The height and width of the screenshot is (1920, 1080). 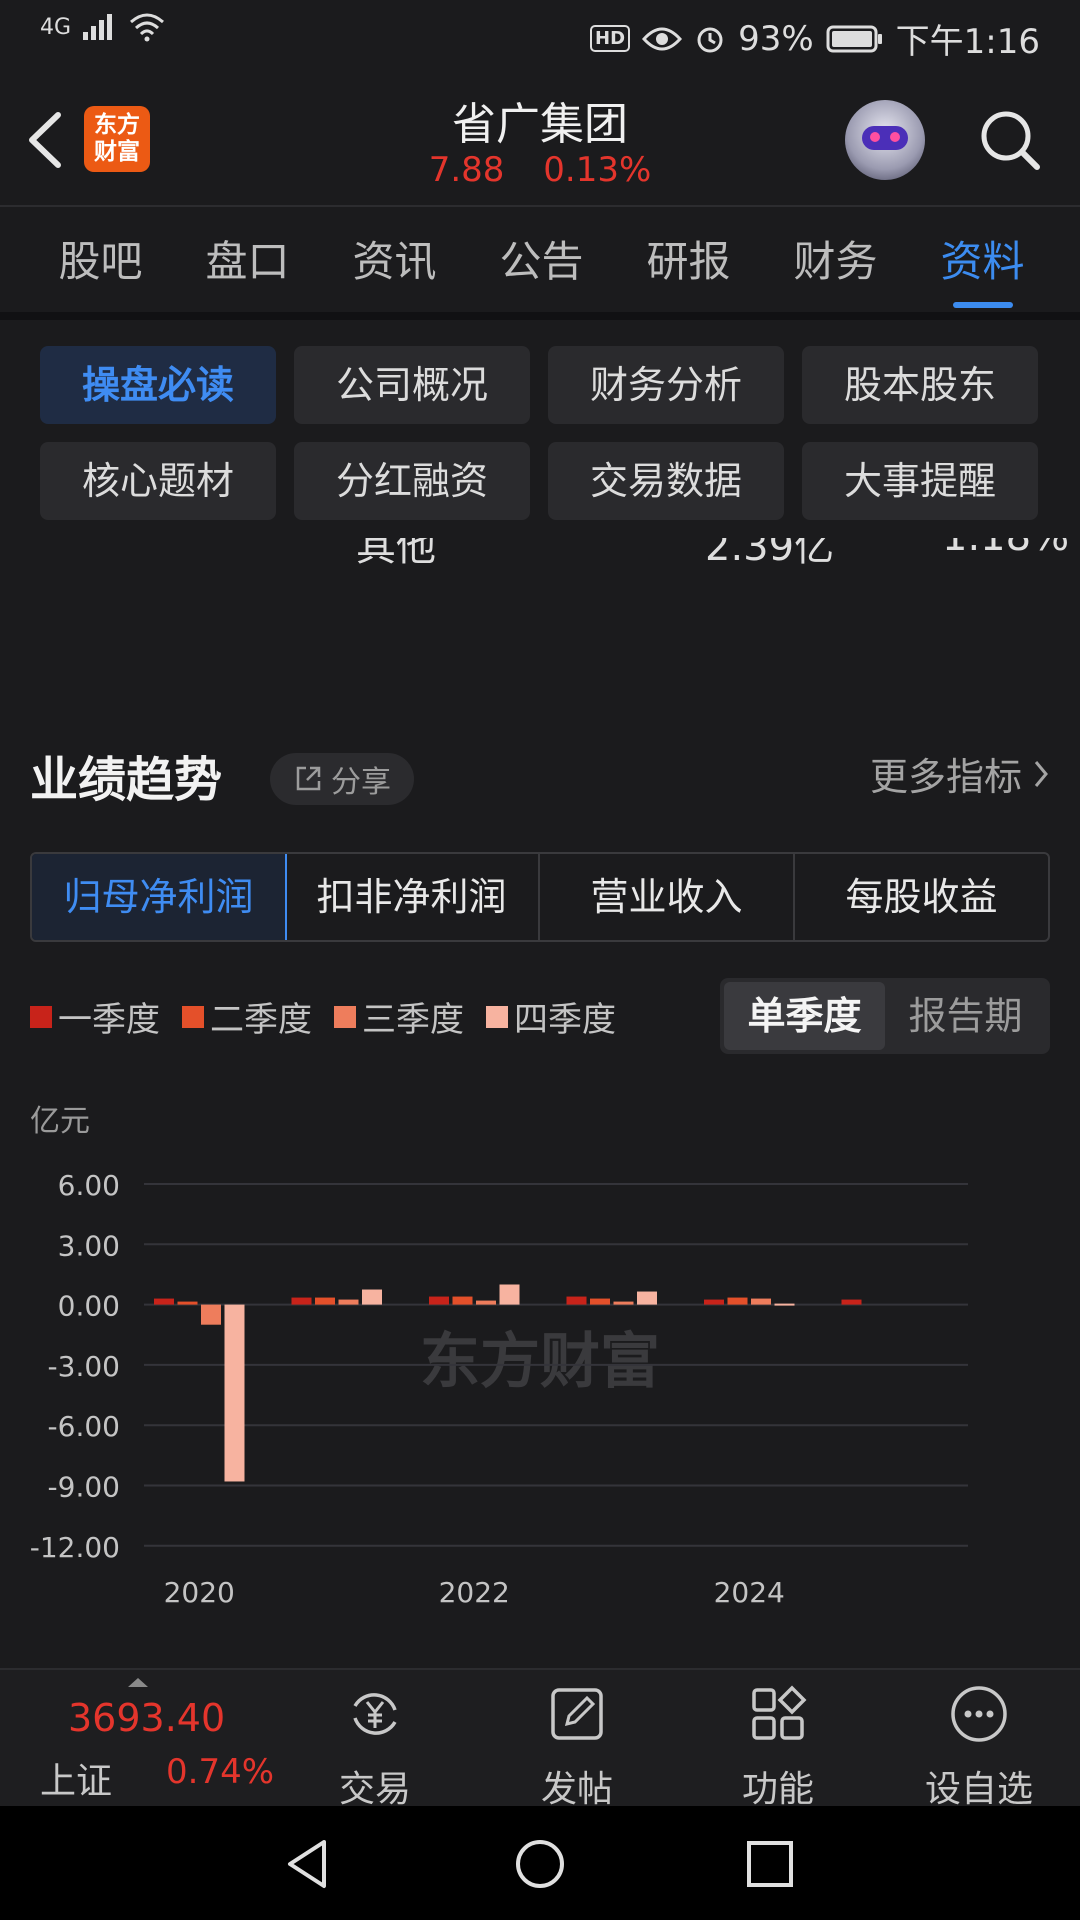 What do you see at coordinates (920, 385) in the screenshot?
I see `sub-nav-item-3: 股本股东` at bounding box center [920, 385].